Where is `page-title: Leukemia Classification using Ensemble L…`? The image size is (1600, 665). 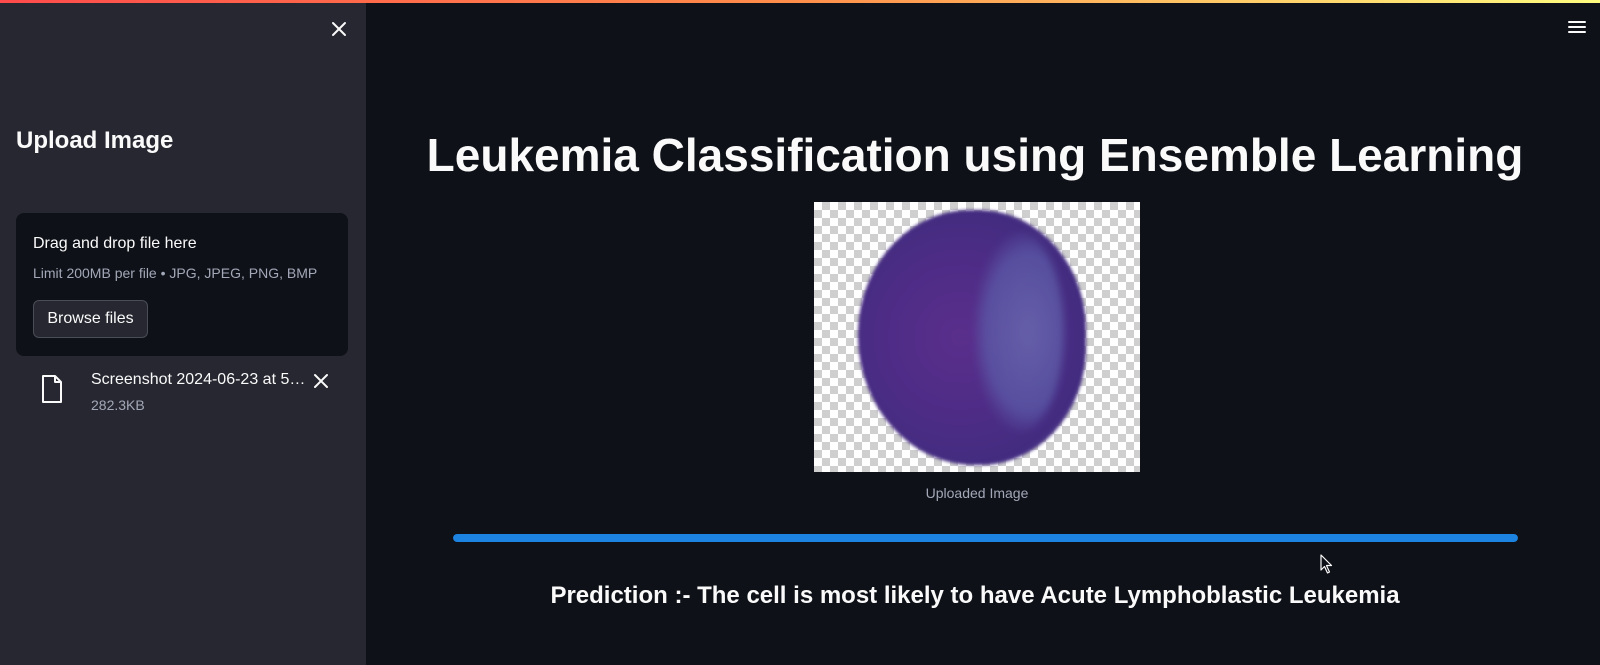
page-title: Leukemia Classification using Ensemble L… is located at coordinates (975, 155).